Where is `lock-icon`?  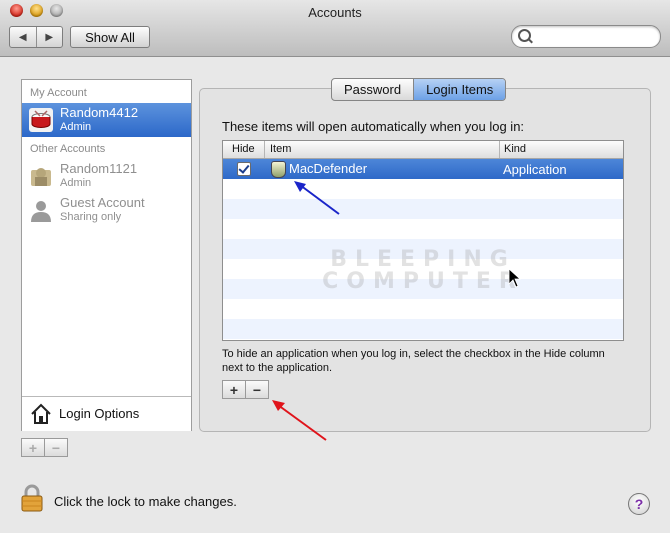 lock-icon is located at coordinates (32, 498).